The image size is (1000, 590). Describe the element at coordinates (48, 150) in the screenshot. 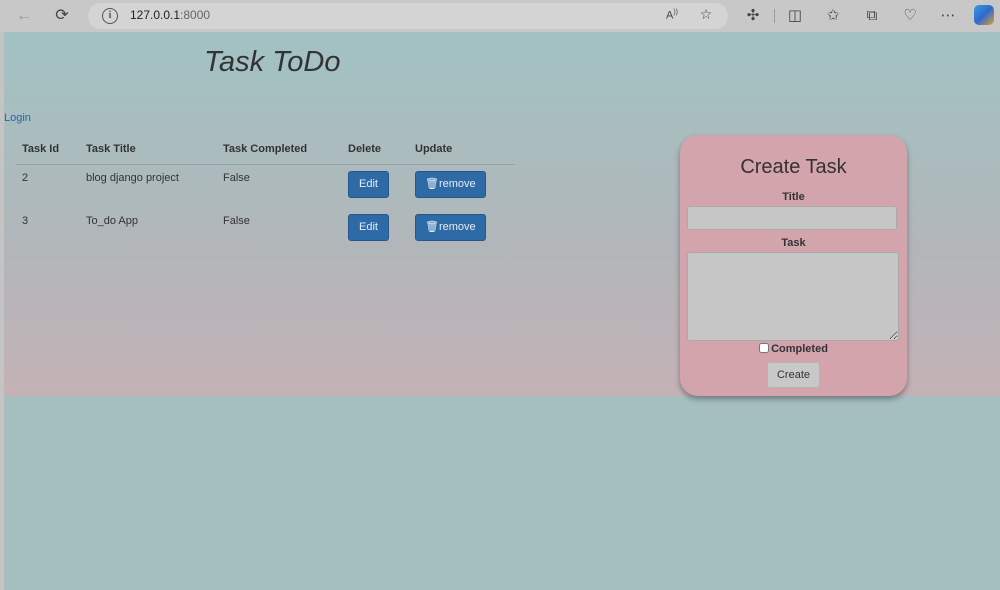

I see `header-task-id: Task Id` at that location.